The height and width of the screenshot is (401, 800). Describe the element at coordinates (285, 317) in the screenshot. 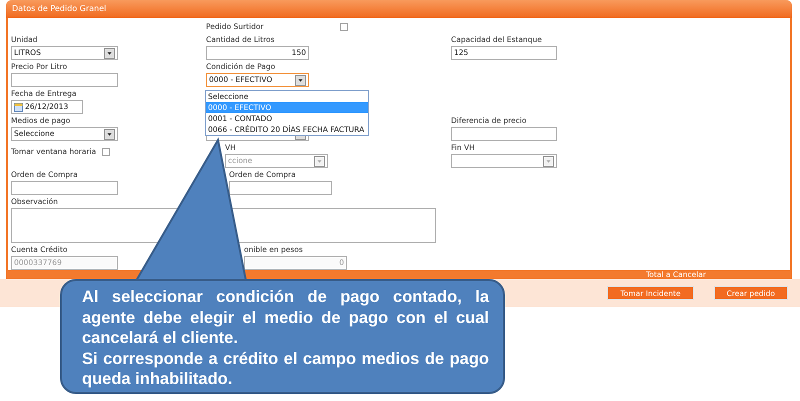

I see `callout-text: Al seleccionar condición de pago contado, la agente debe elegir el medio de pago con el cual cancelará el cliente.` at that location.